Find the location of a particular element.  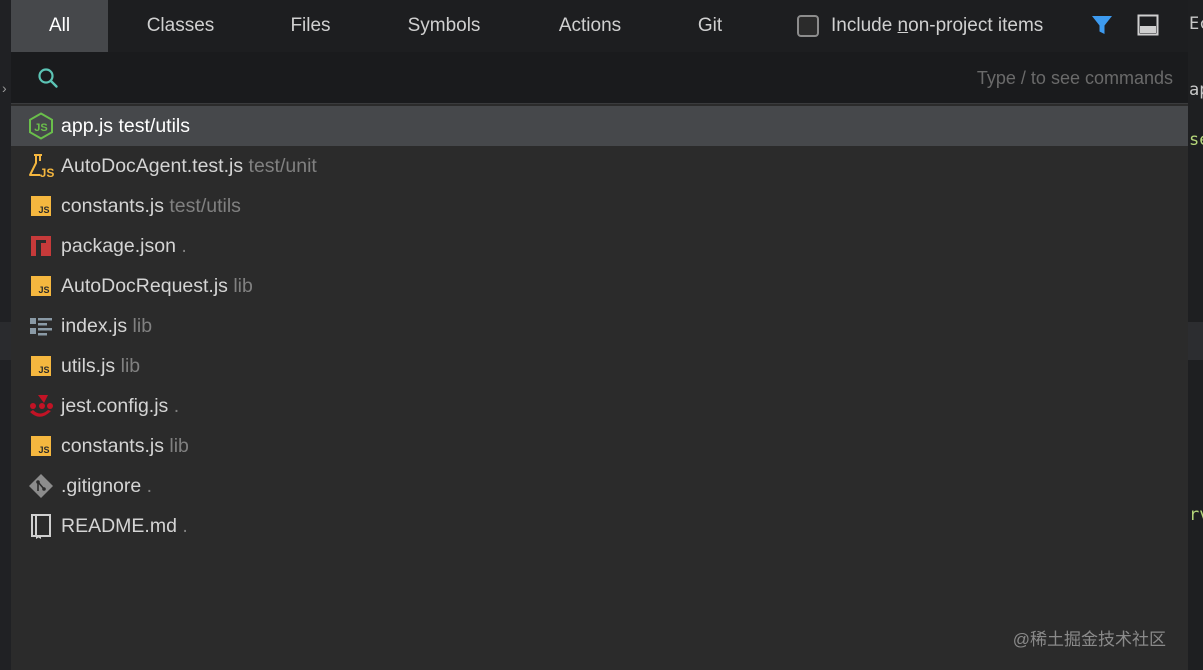

editor-text-fragment: ap is located at coordinates (1196, 90).